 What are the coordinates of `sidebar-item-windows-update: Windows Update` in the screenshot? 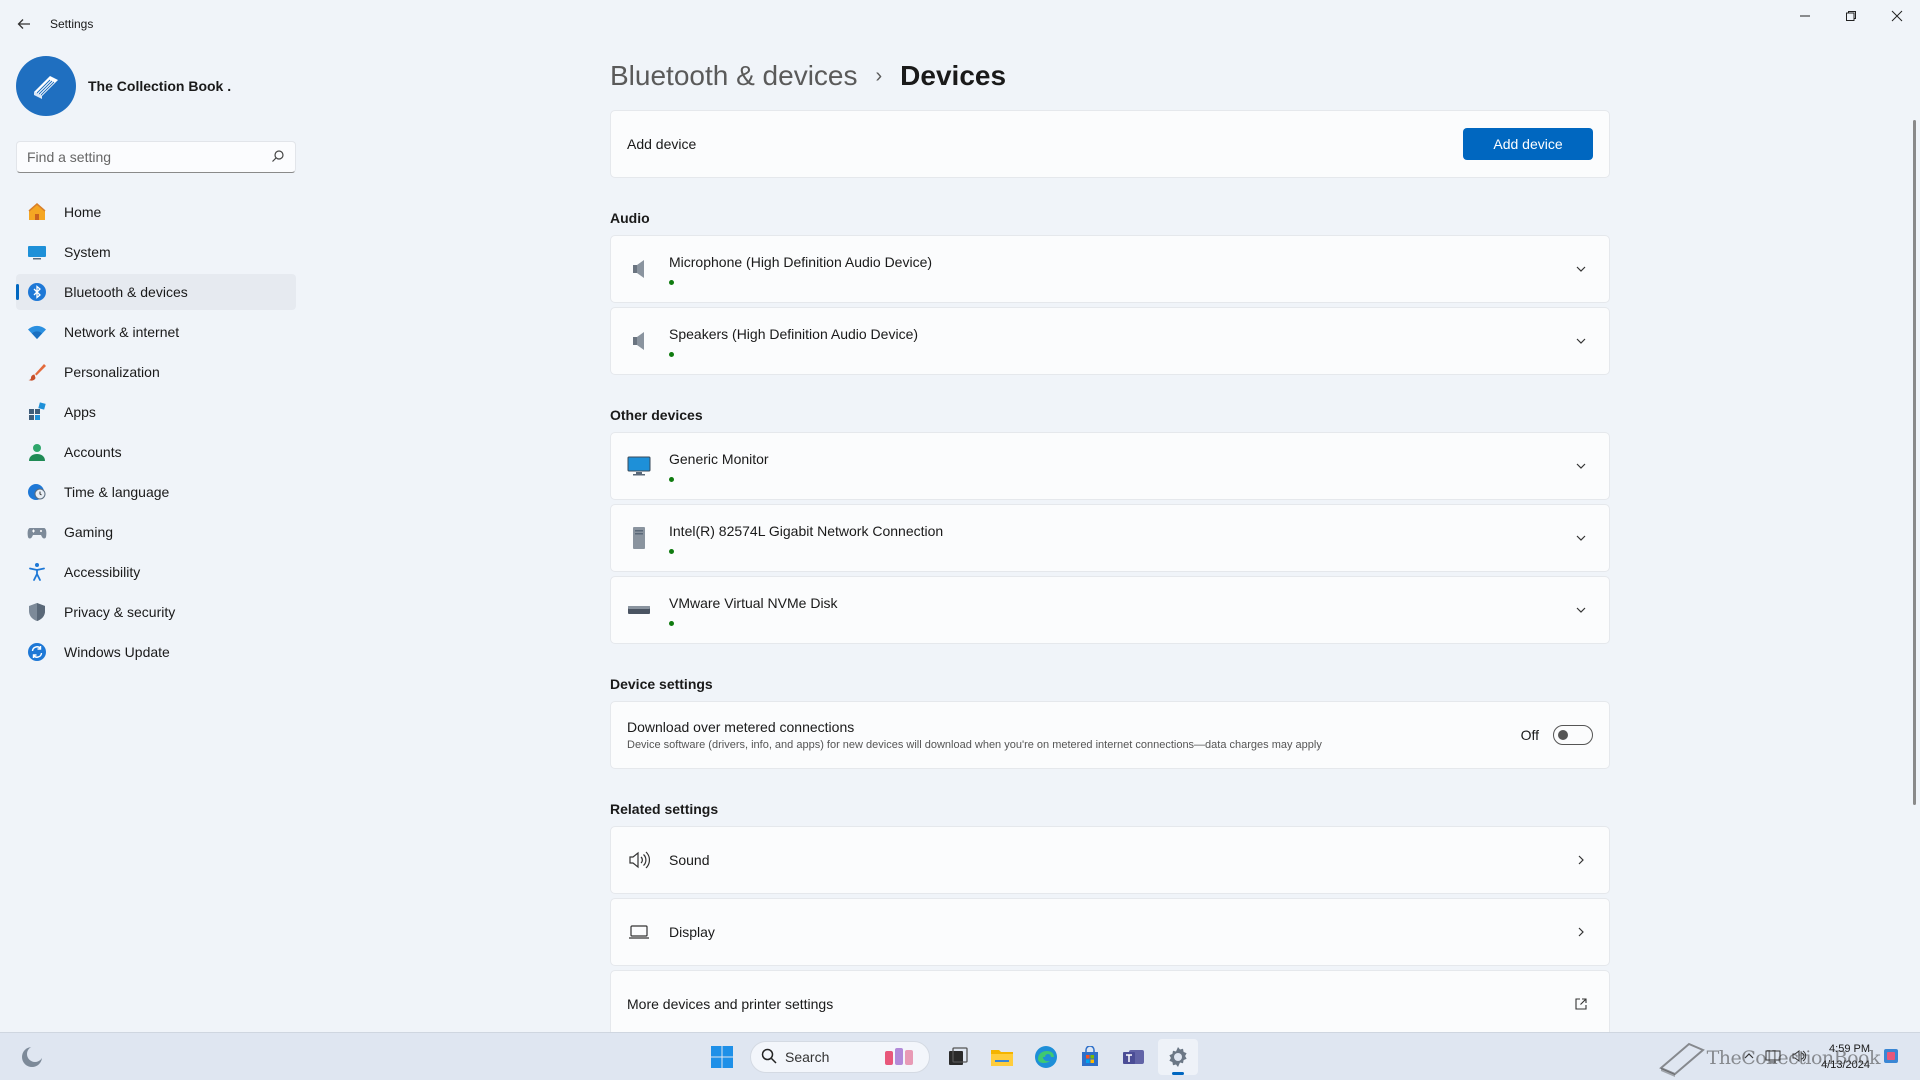 It's located at (156, 652).